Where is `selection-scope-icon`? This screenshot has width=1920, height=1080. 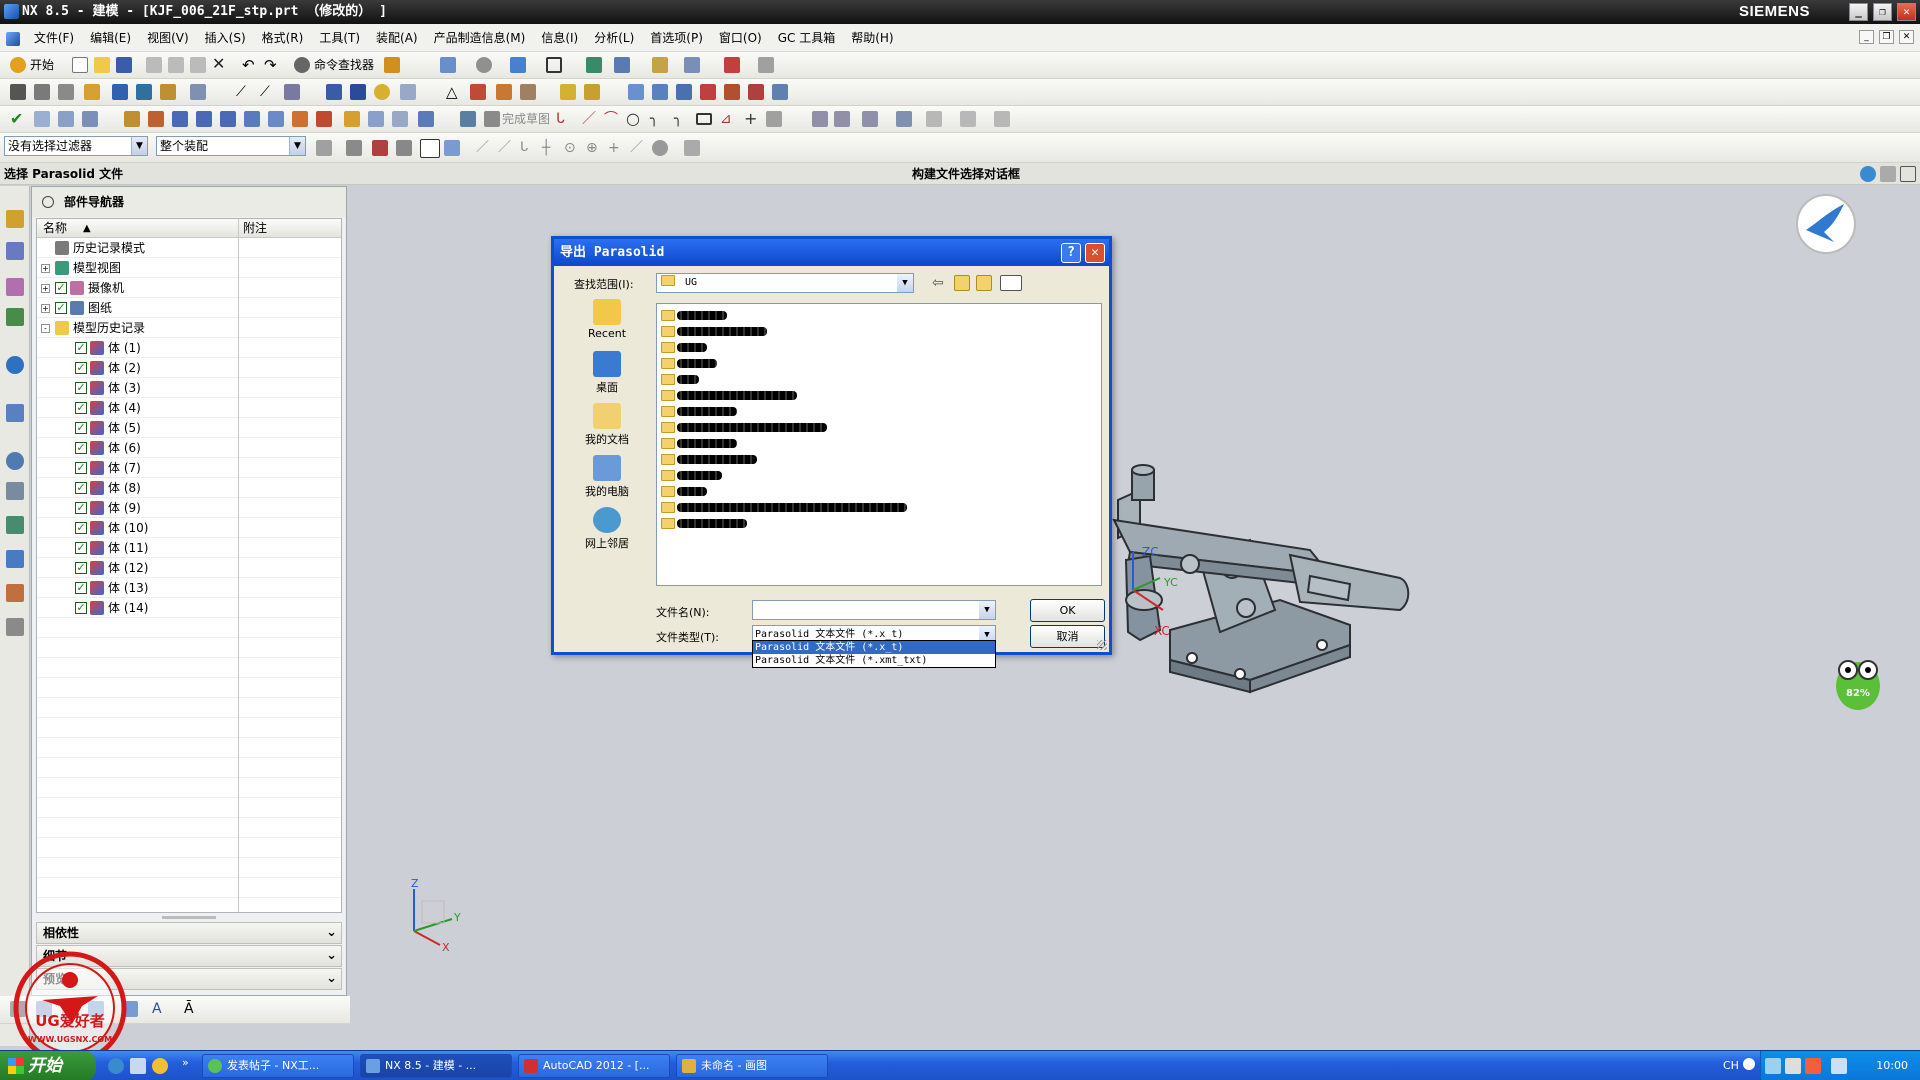
selection-scope-icon is located at coordinates (42, 119).